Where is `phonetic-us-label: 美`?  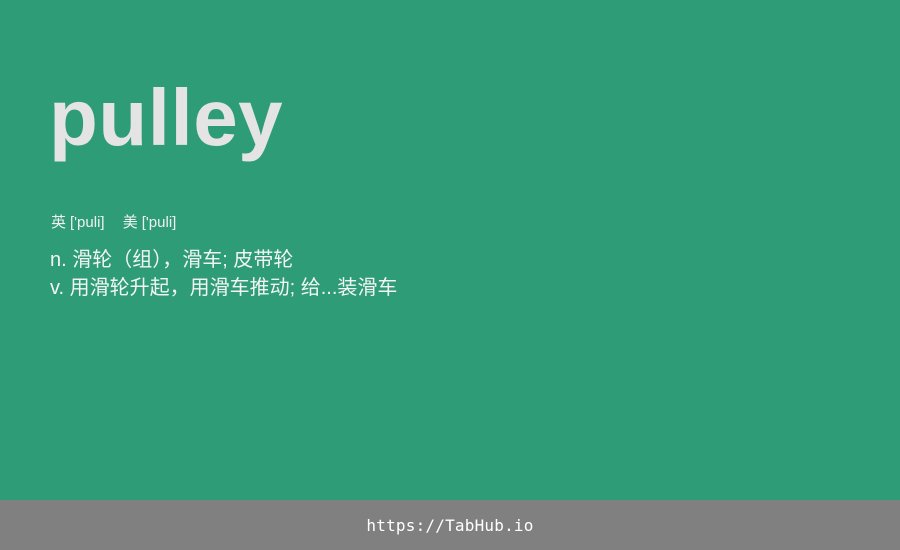 phonetic-us-label: 美 is located at coordinates (130, 222).